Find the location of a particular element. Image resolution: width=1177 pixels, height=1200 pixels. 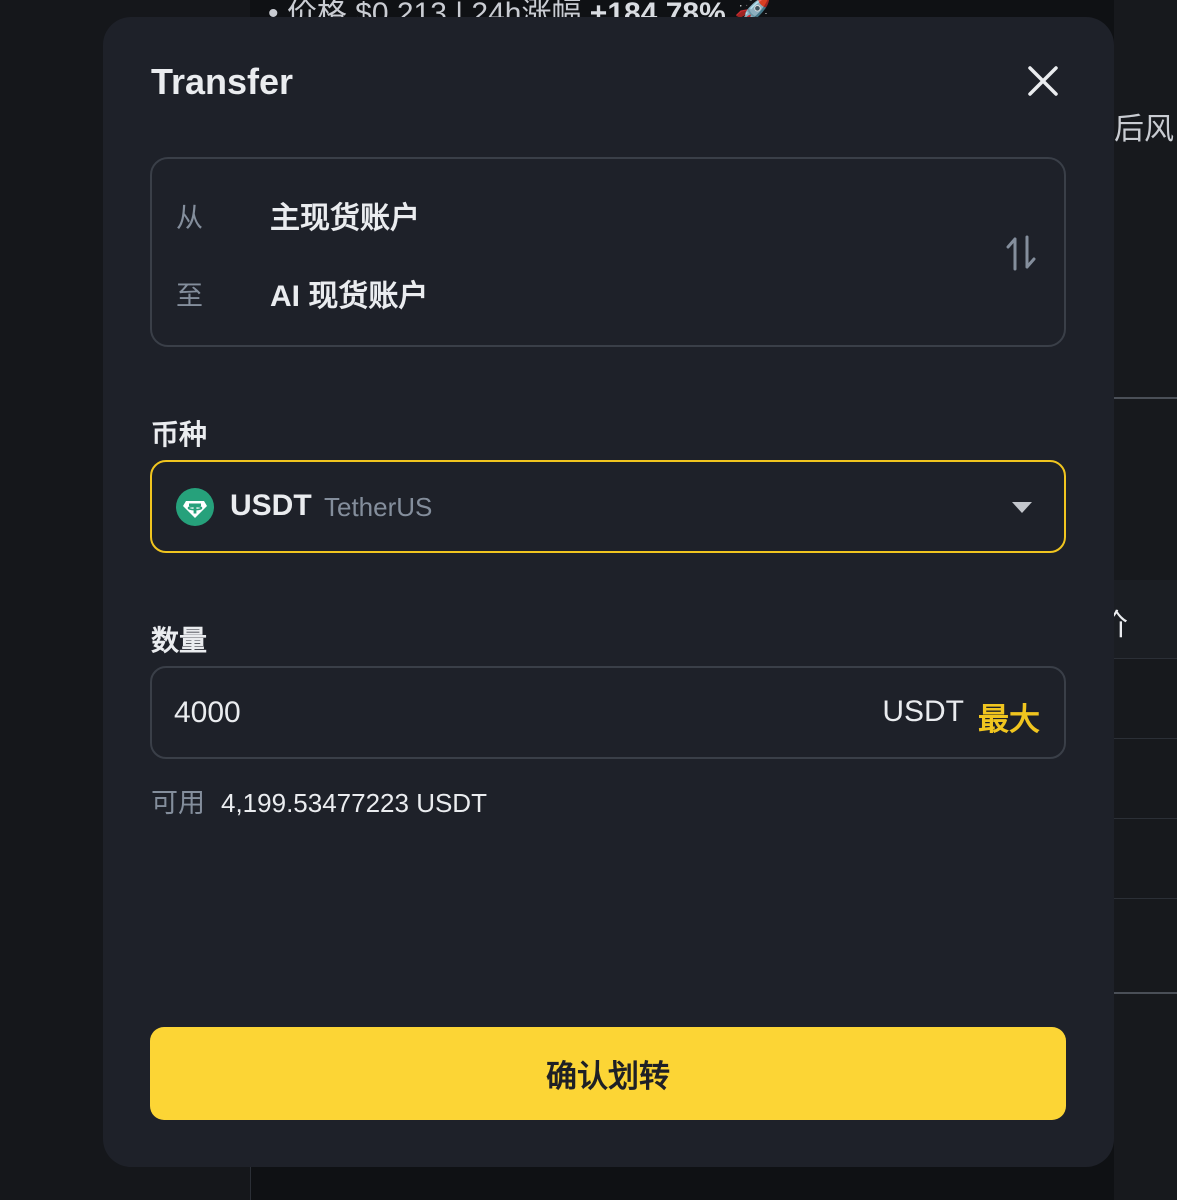

modal-title: Transfer is located at coordinates (222, 81).